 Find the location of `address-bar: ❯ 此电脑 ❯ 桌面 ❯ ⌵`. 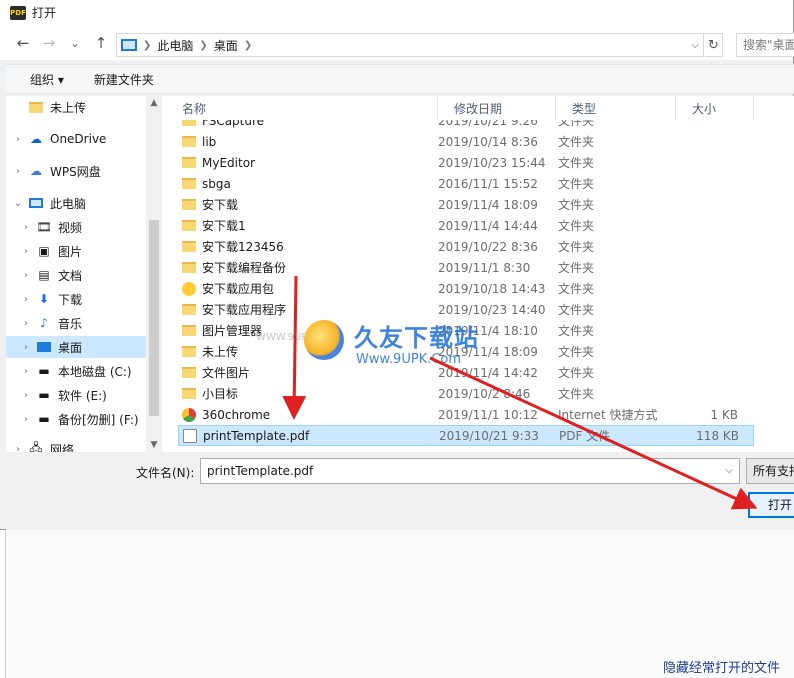

address-bar: ❯ 此电脑 ❯ 桌面 ❯ ⌵ is located at coordinates (410, 45).